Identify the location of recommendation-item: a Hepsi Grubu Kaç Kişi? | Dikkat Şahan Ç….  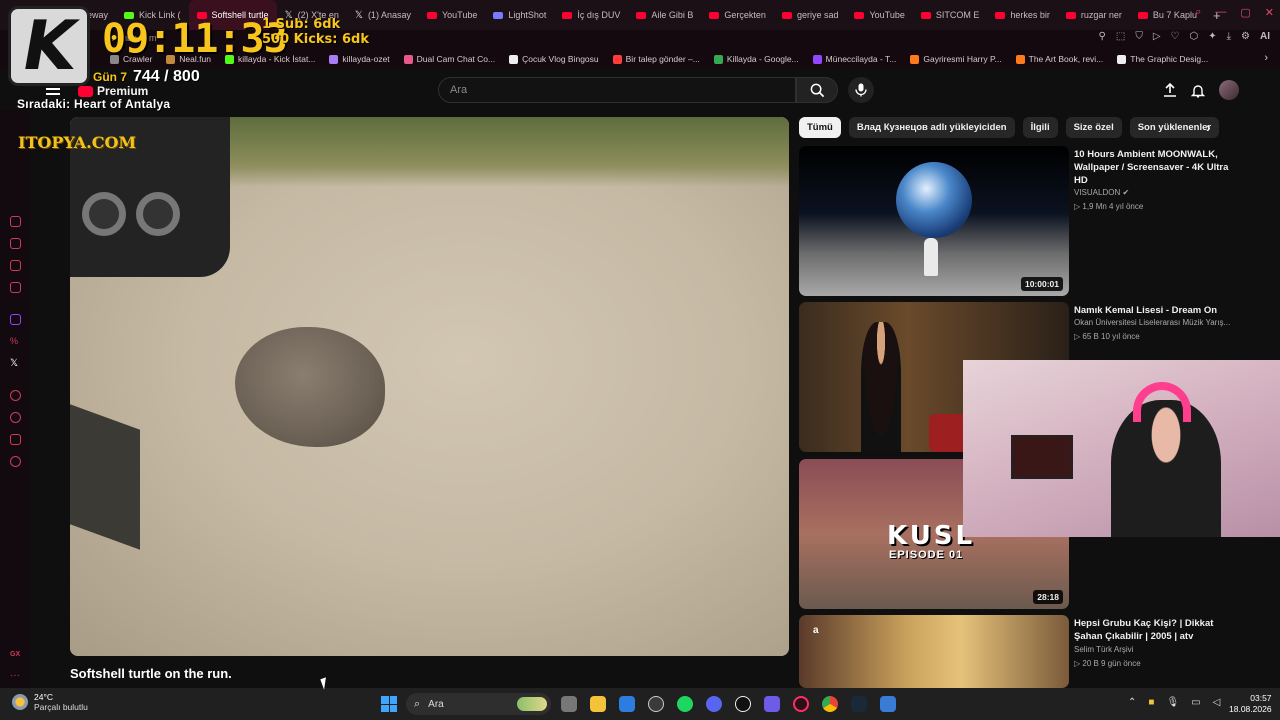
(1034, 651).